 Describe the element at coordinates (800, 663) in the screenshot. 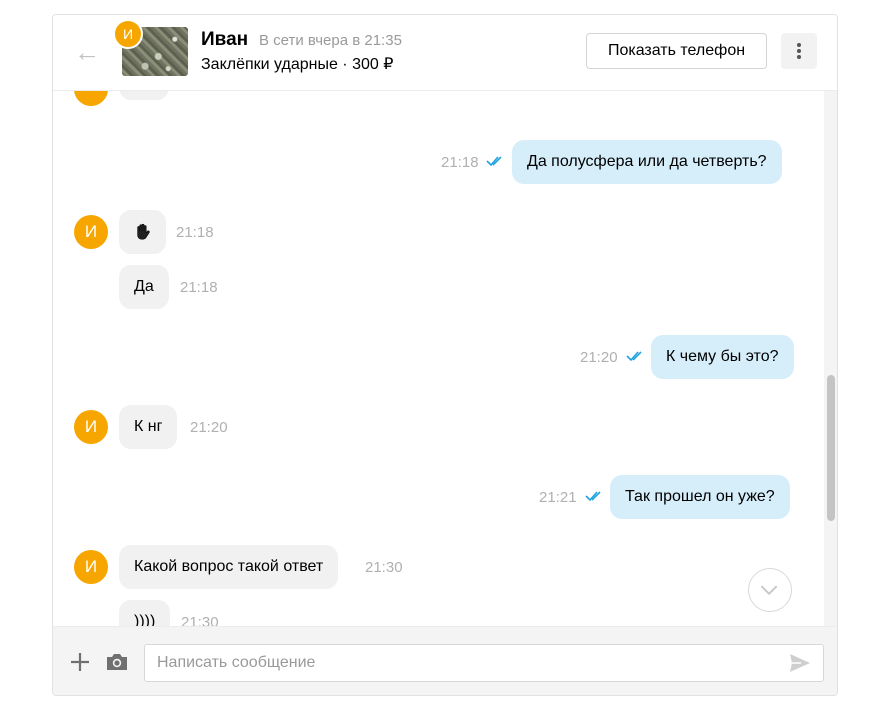

I see `send-icon` at that location.